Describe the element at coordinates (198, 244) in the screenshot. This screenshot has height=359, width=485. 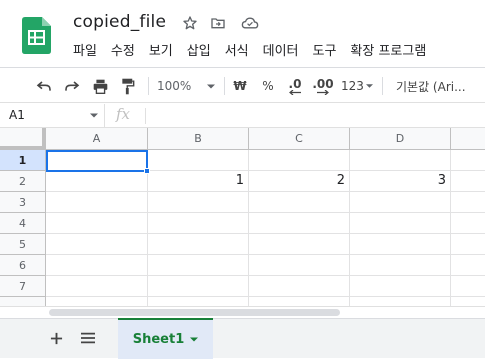
I see `cell-b5` at that location.